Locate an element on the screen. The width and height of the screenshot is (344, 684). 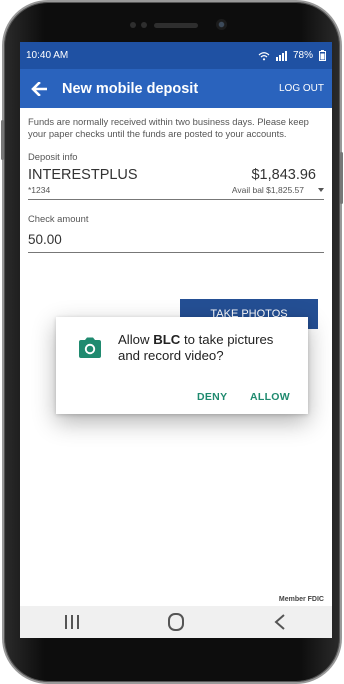
allow-button: ALLOW is located at coordinates (270, 397).